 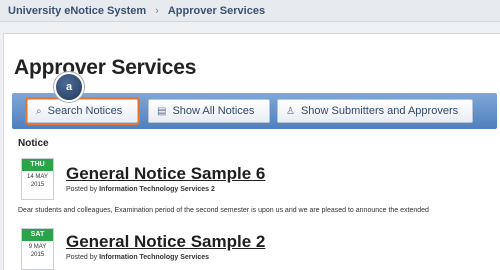 I want to click on annotation-marker: a, so click(x=69, y=87).